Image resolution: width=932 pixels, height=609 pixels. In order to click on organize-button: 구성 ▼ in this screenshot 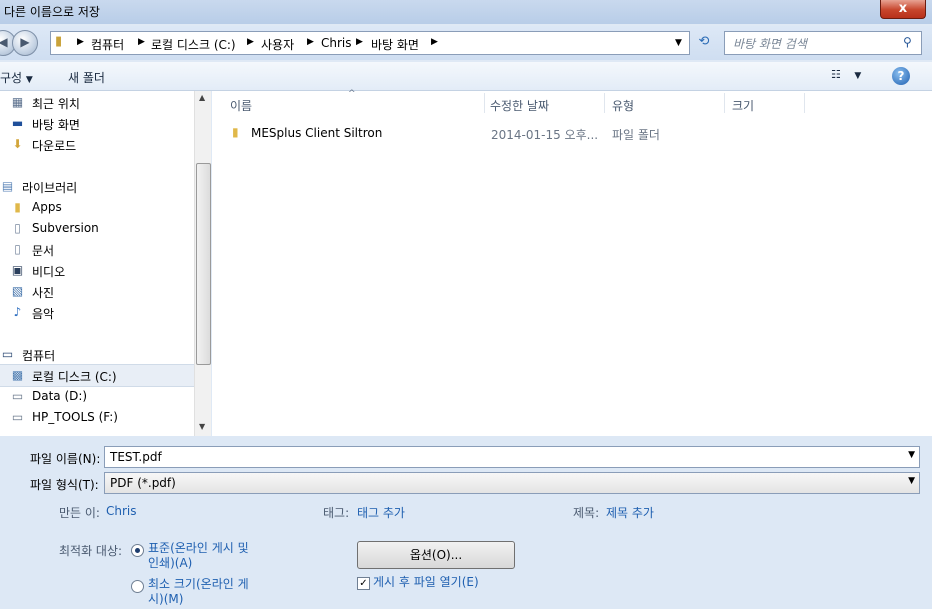, I will do `click(16, 77)`.